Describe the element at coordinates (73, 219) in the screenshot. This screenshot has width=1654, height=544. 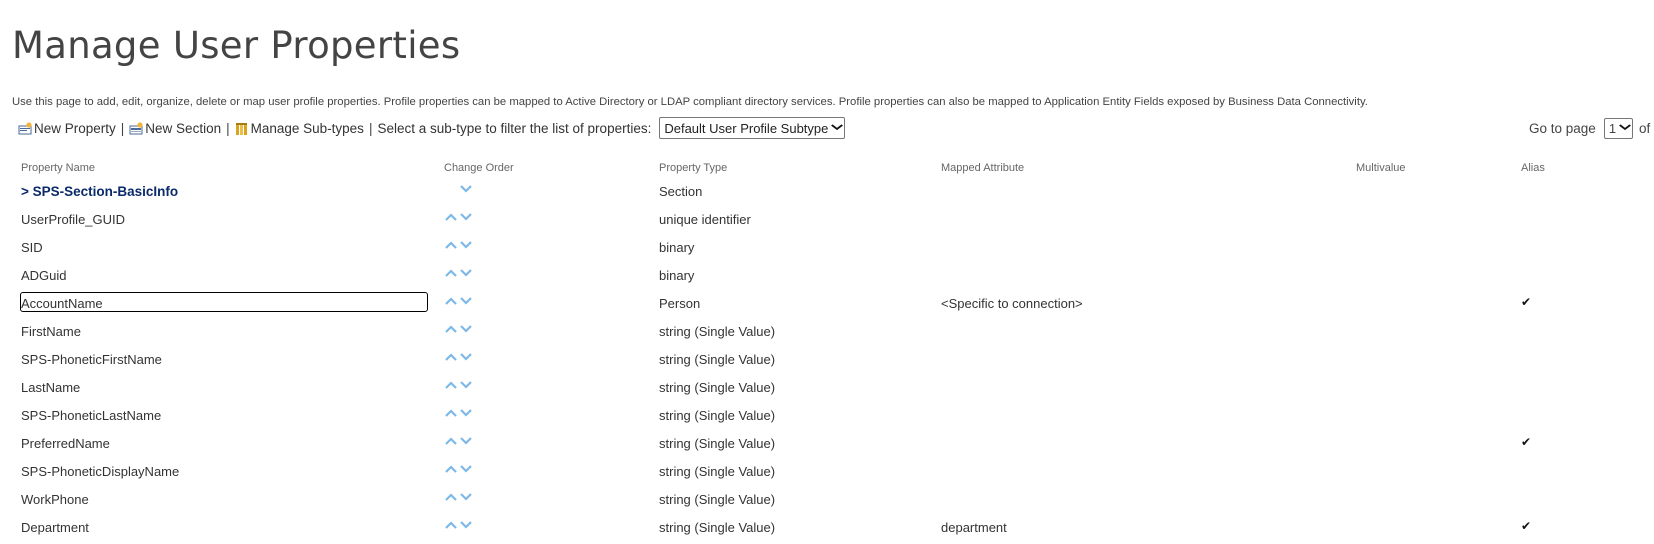
I see `property-name-link: UserProfile_GUID` at that location.